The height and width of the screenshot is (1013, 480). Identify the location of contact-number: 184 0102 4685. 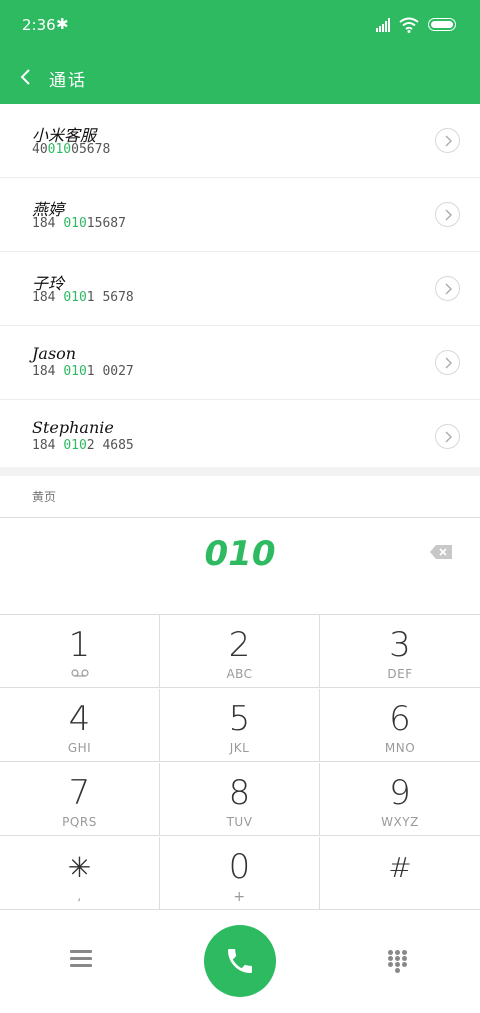
(83, 445).